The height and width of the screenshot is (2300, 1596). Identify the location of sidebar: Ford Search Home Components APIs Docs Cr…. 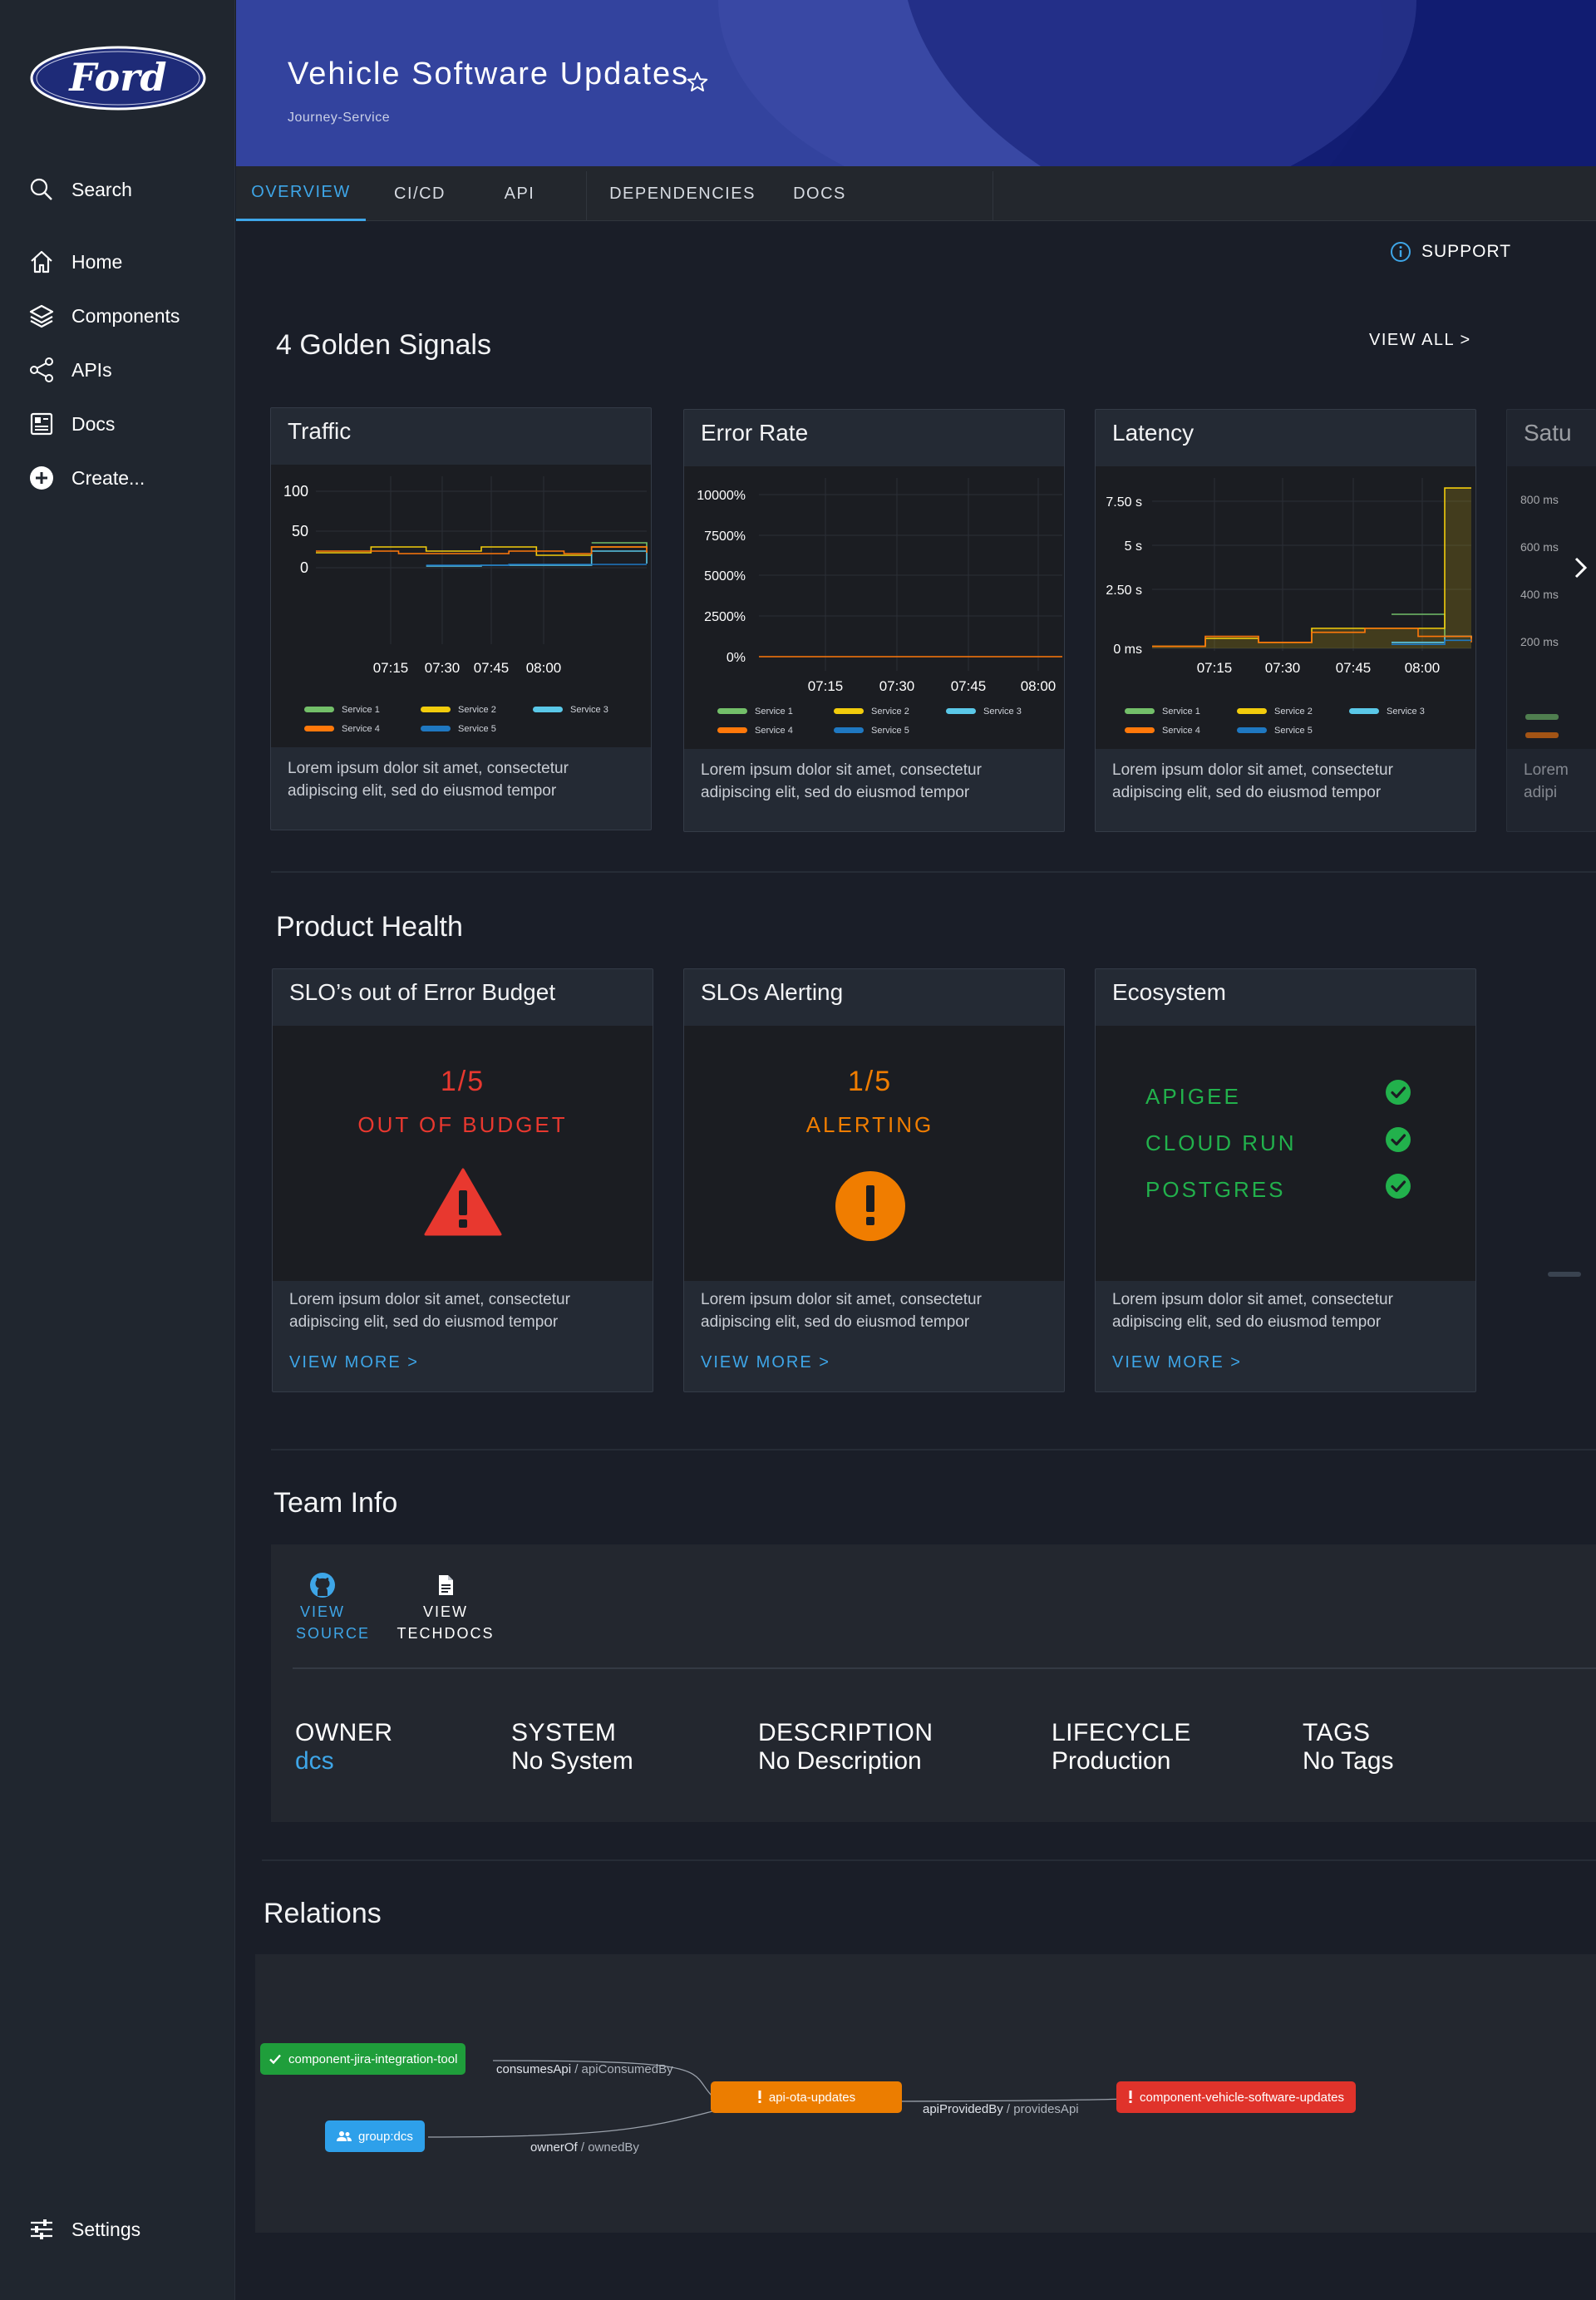
(118, 1150).